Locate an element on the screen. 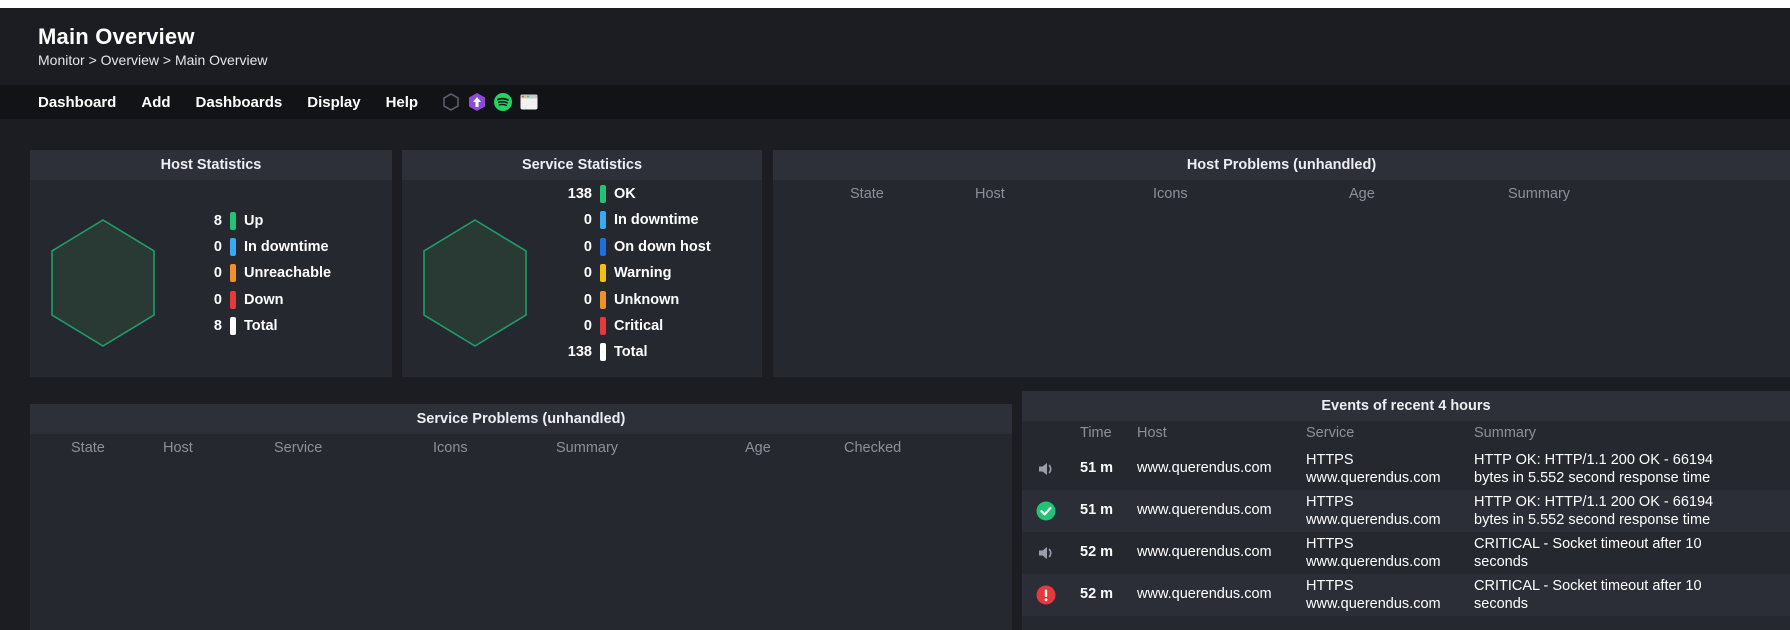  host-stat-down: 0 Down is located at coordinates (232, 300).